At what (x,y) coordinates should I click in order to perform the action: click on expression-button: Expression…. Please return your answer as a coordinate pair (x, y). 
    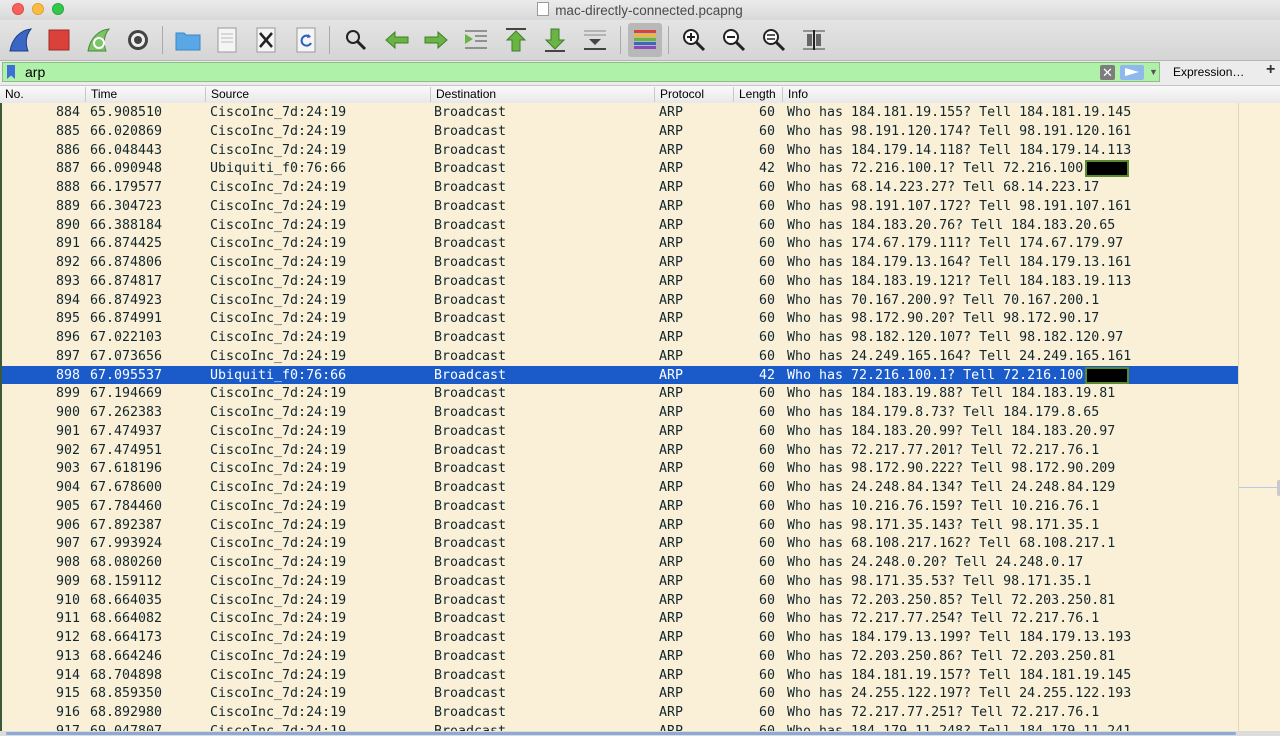
    Looking at the image, I should click on (1208, 72).